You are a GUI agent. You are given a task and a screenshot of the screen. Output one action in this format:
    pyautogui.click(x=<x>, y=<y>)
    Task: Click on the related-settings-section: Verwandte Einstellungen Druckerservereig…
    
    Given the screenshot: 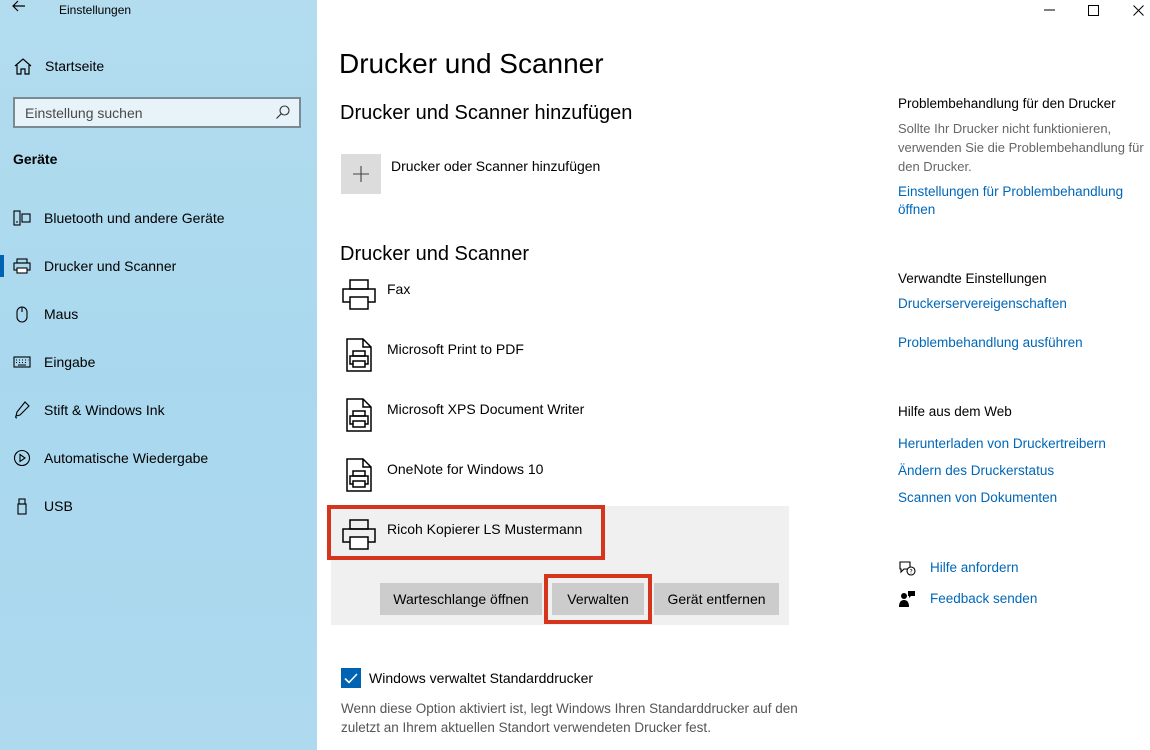 What is the action you would take?
    pyautogui.click(x=1023, y=311)
    